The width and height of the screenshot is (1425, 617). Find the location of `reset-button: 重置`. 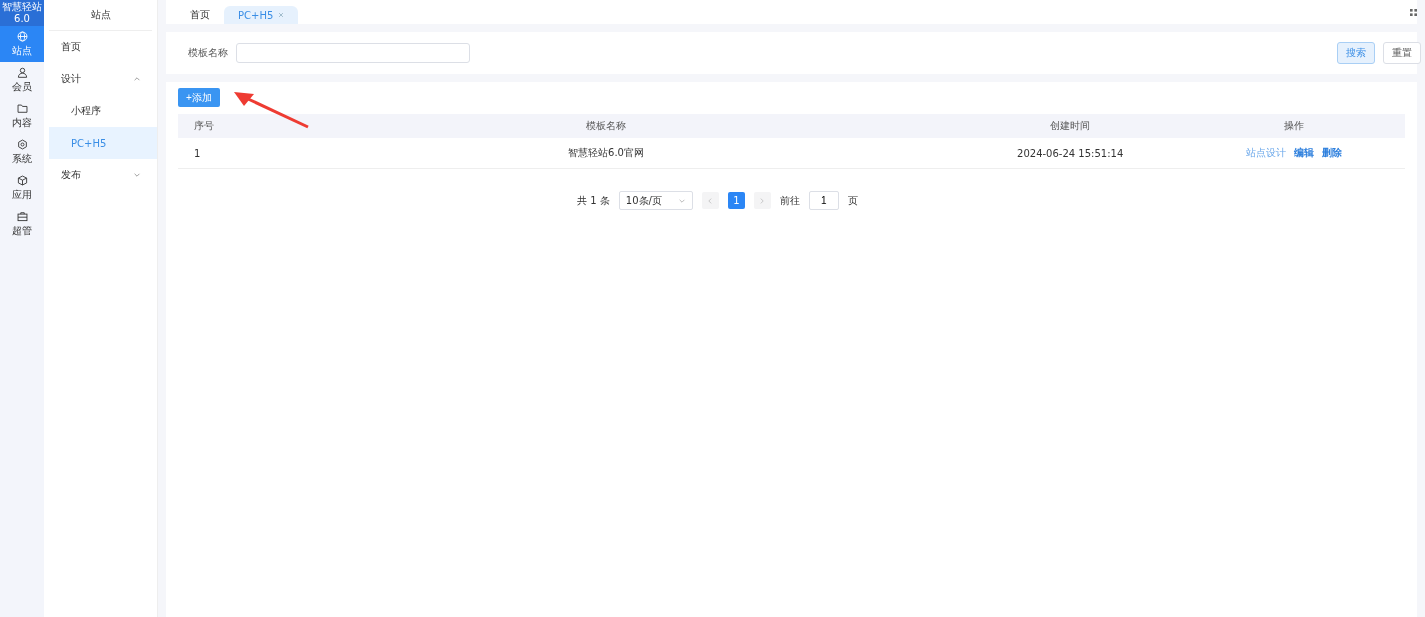

reset-button: 重置 is located at coordinates (1402, 53).